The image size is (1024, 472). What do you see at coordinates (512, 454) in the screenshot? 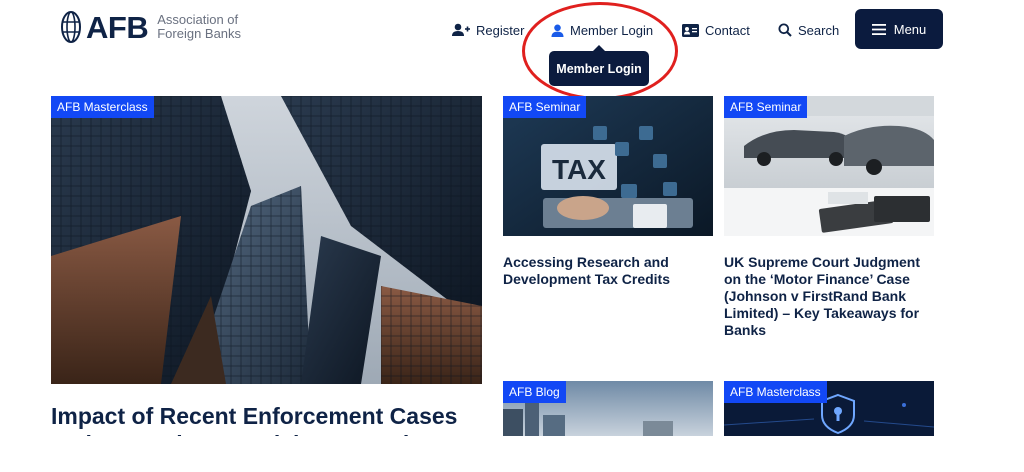
I see `viewport-bottom-edge` at bounding box center [512, 454].